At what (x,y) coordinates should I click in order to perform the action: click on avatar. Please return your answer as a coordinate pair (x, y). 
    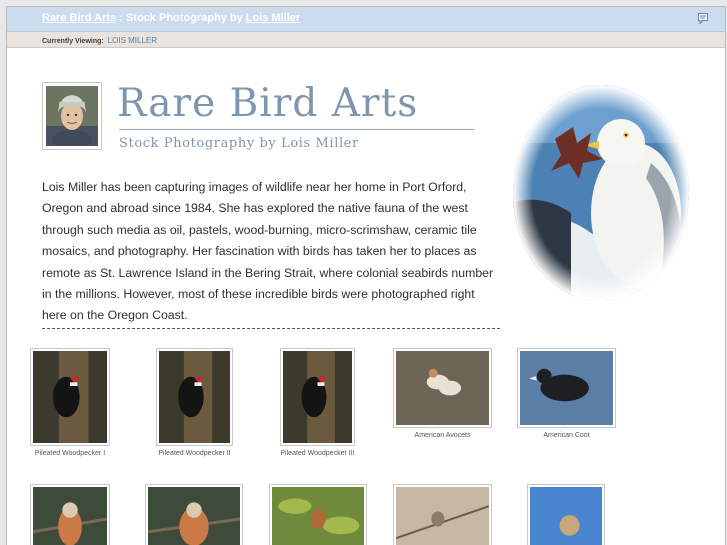
    Looking at the image, I should click on (72, 116).